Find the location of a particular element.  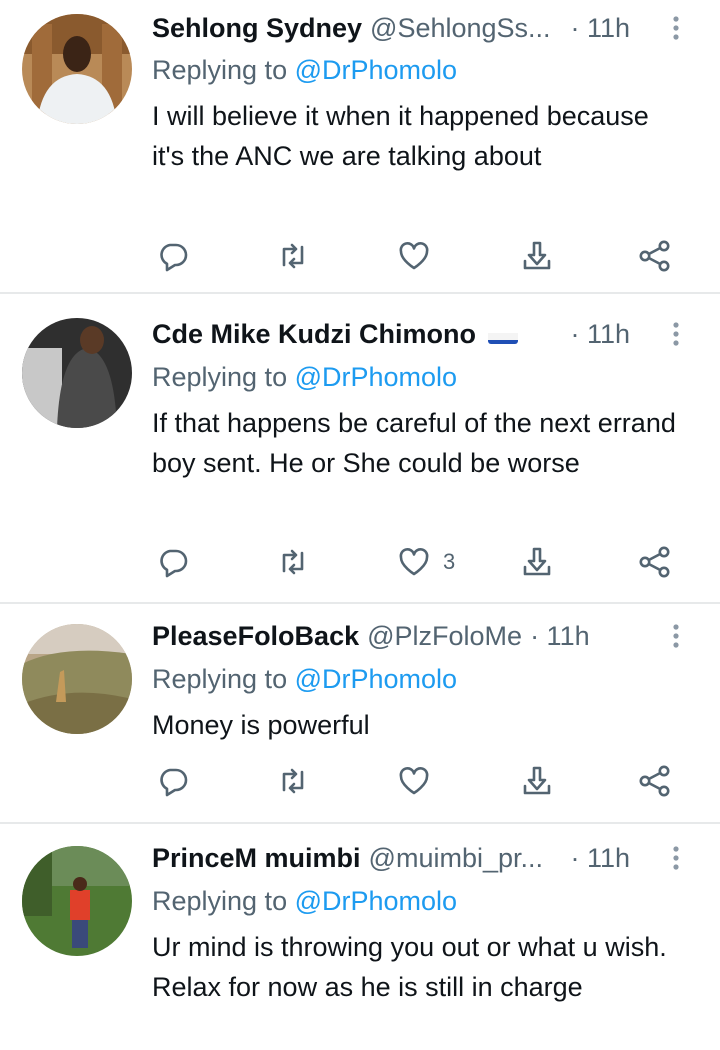

display-name: PrinceM muimbi is located at coordinates (256, 858).